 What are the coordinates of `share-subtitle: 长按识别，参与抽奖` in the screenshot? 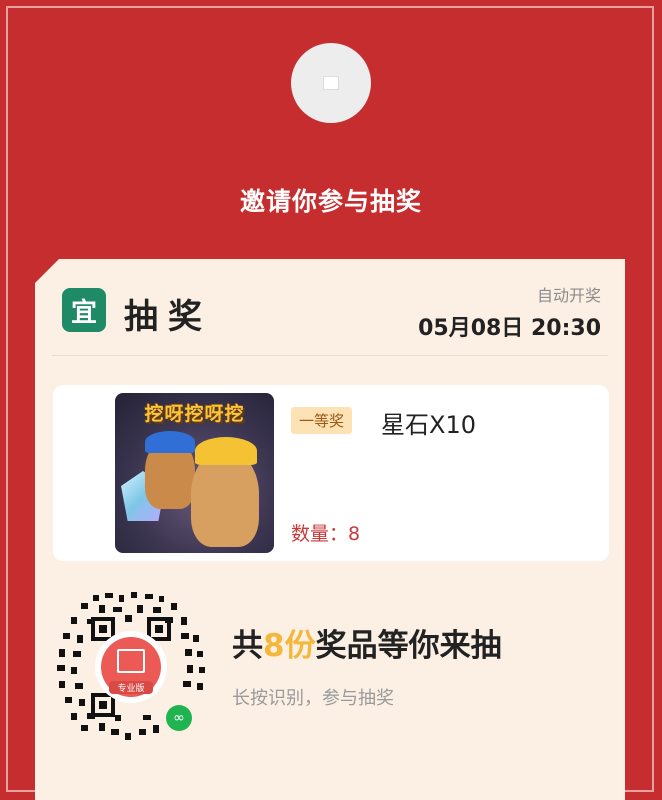 It's located at (313, 698).